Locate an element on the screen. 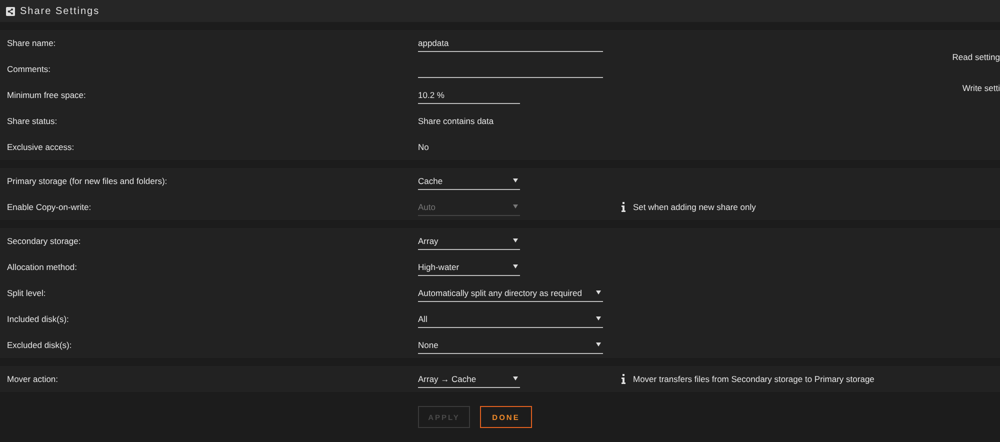 This screenshot has width=1000, height=442. dropdown: Cache is located at coordinates (469, 181).